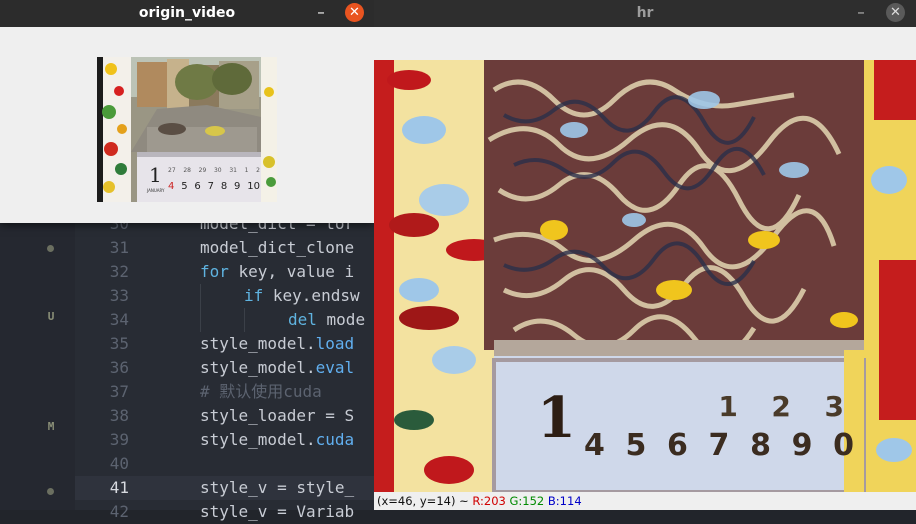 The height and width of the screenshot is (524, 916). What do you see at coordinates (311, 295) in the screenshot?
I see `code-text: key.endsw` at bounding box center [311, 295].